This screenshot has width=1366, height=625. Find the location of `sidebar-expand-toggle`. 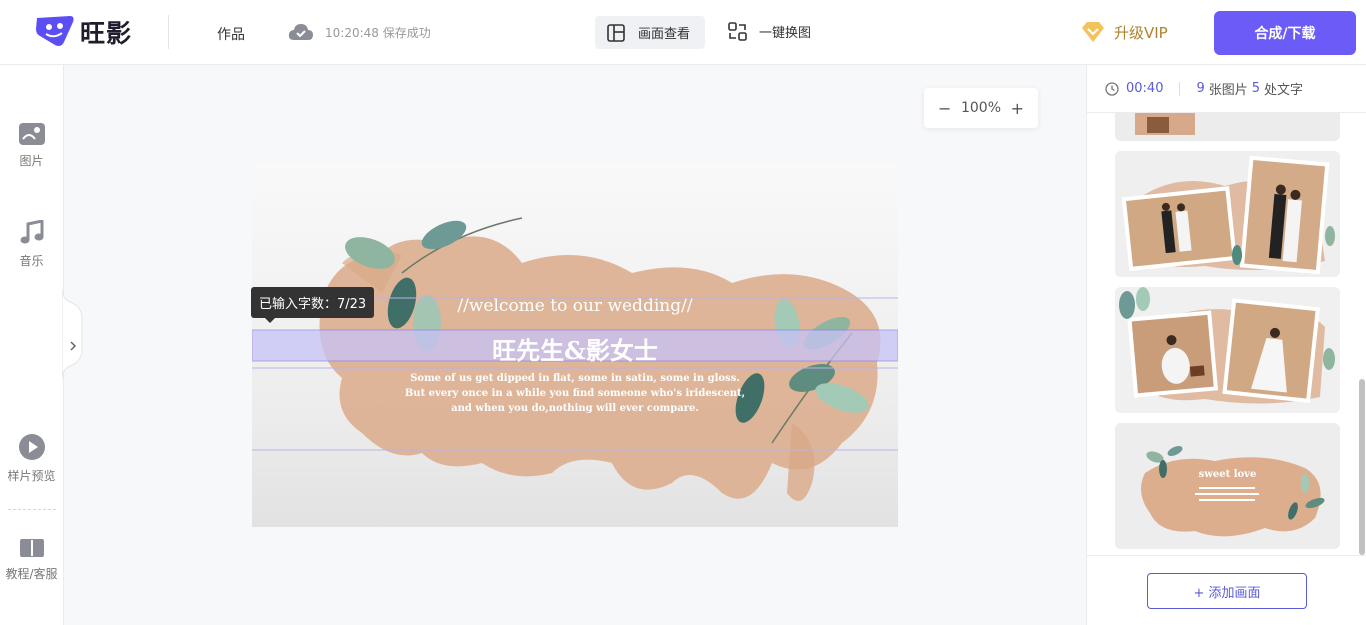

sidebar-expand-toggle is located at coordinates (73, 334).